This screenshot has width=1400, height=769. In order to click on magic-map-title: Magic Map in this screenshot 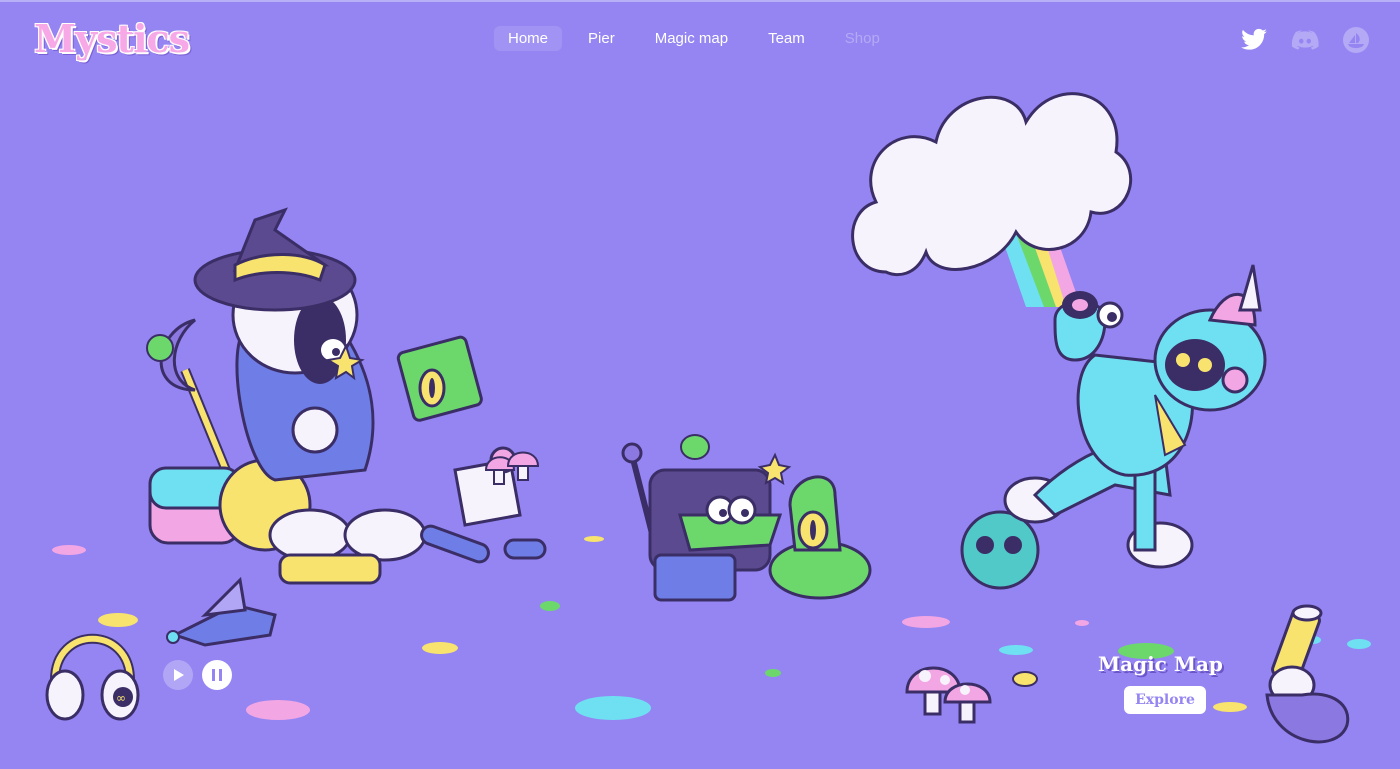, I will do `click(1160, 664)`.